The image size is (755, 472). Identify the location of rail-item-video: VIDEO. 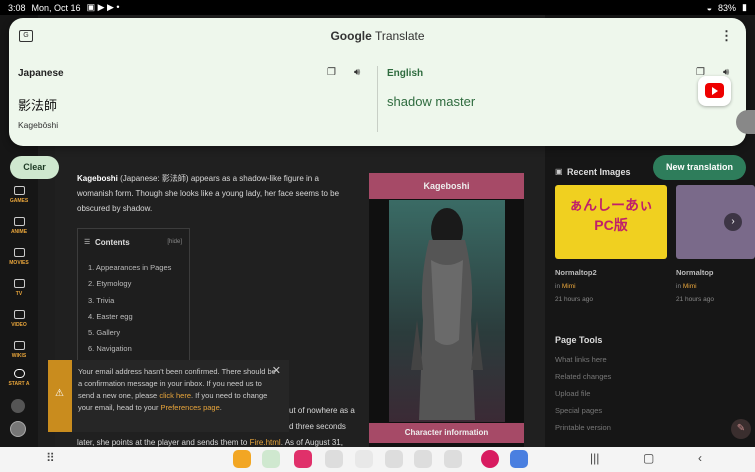
(19, 319).